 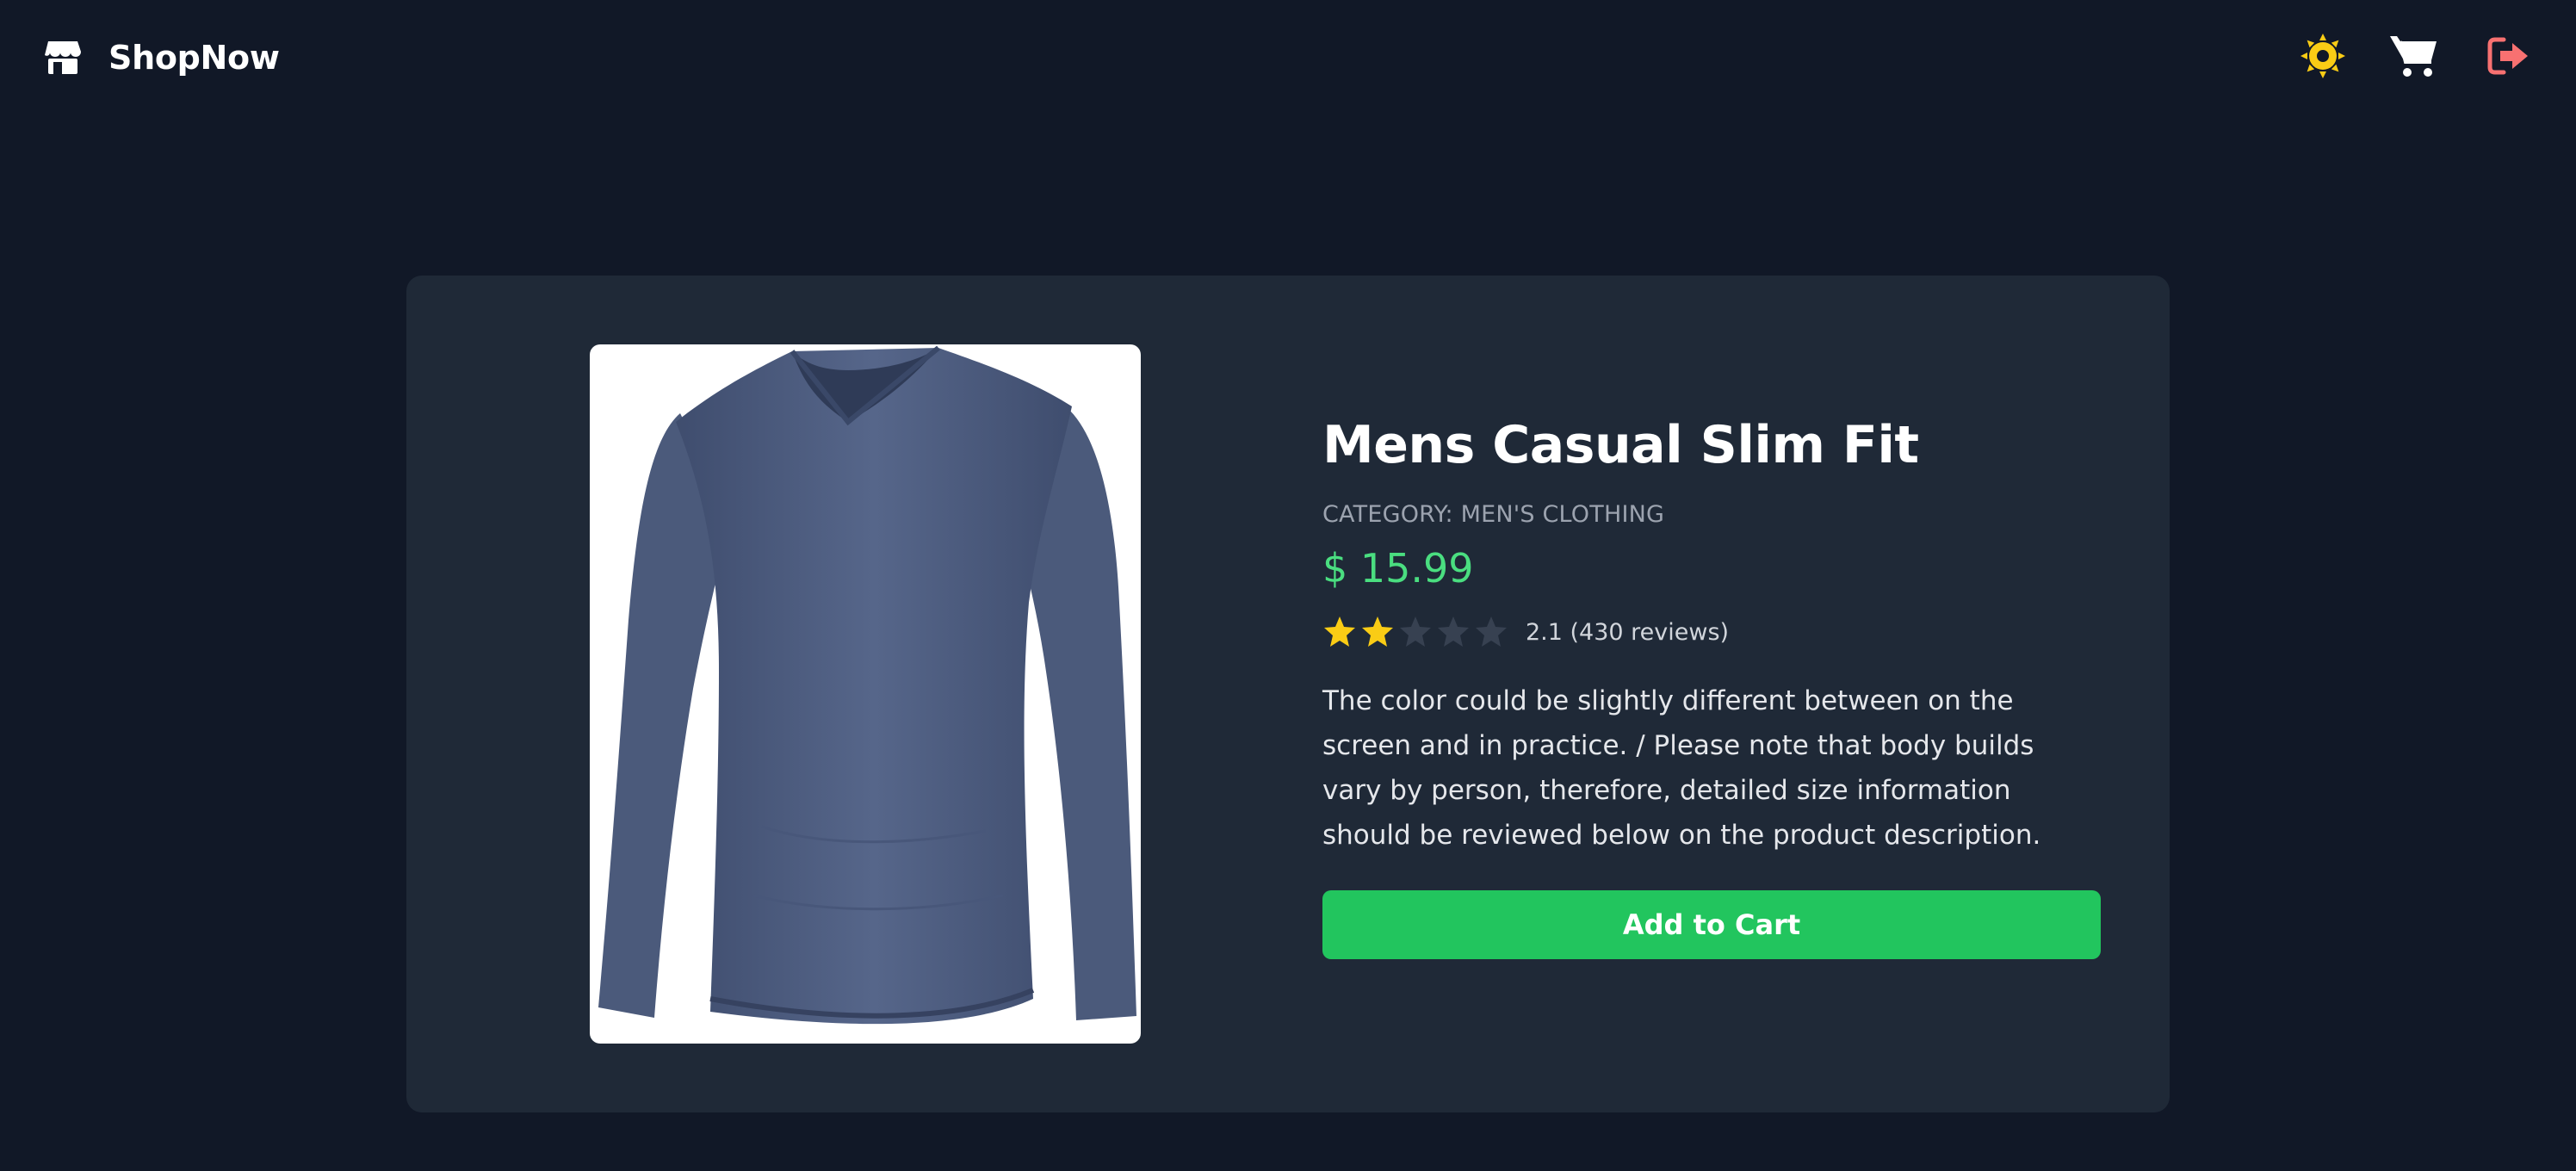 I want to click on brand-name: ShopNow, so click(x=194, y=58).